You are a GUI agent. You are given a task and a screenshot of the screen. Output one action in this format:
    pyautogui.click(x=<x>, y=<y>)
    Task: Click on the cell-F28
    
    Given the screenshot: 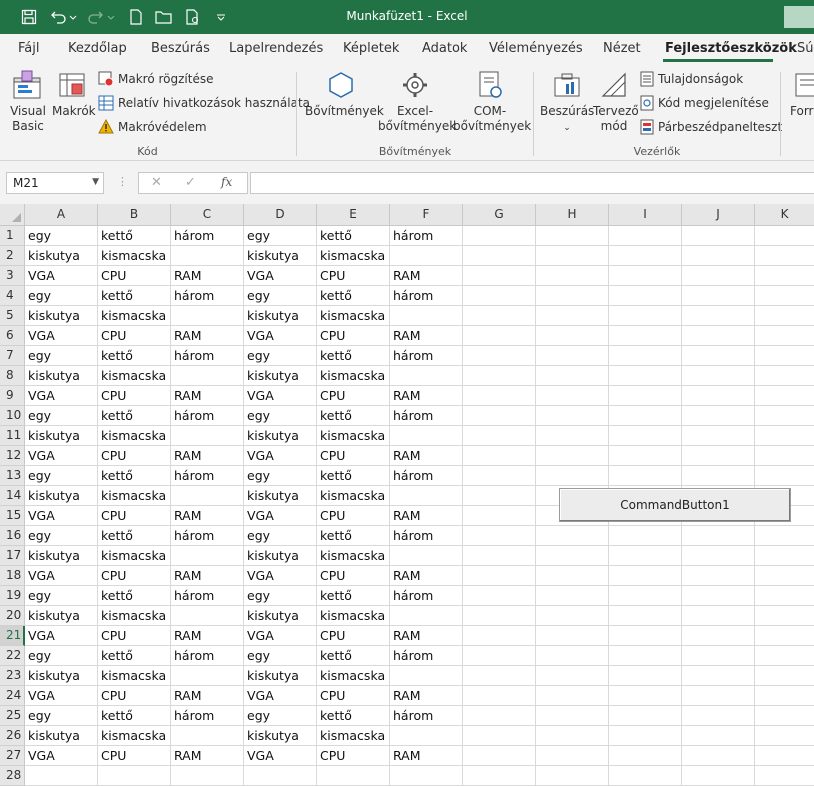 What is the action you would take?
    pyautogui.click(x=426, y=776)
    